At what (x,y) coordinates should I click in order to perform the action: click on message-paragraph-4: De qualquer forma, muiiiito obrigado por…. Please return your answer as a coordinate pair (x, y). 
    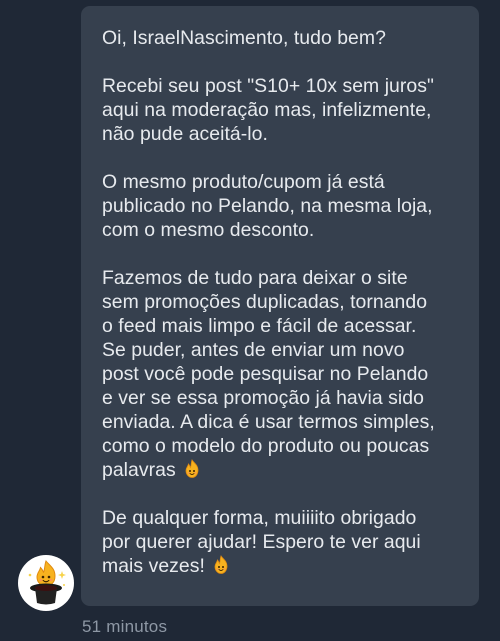
    Looking at the image, I should click on (261, 542).